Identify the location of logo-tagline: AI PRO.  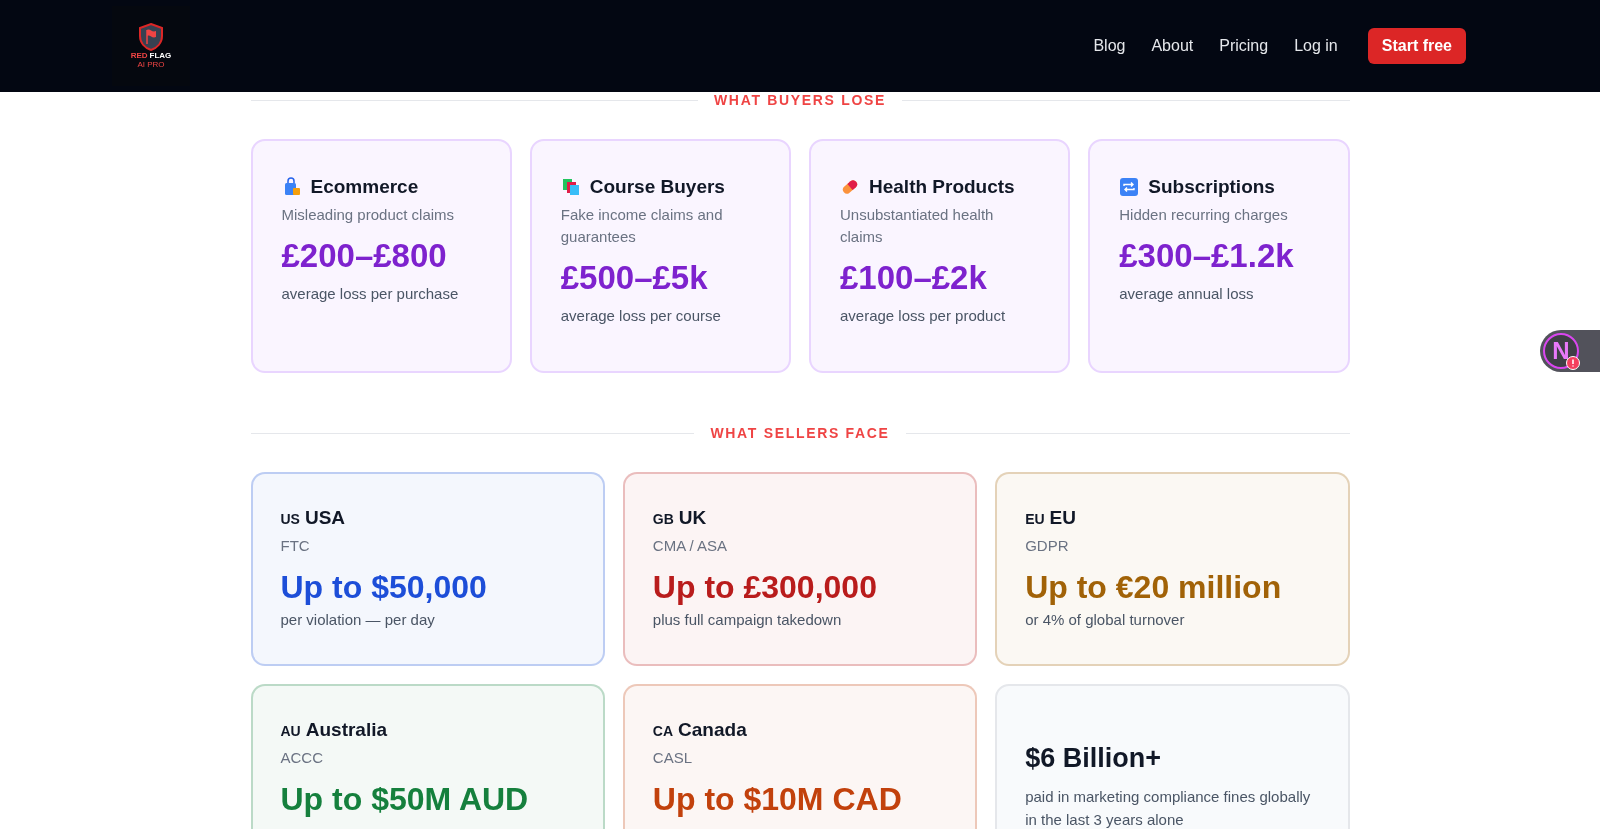
(151, 65).